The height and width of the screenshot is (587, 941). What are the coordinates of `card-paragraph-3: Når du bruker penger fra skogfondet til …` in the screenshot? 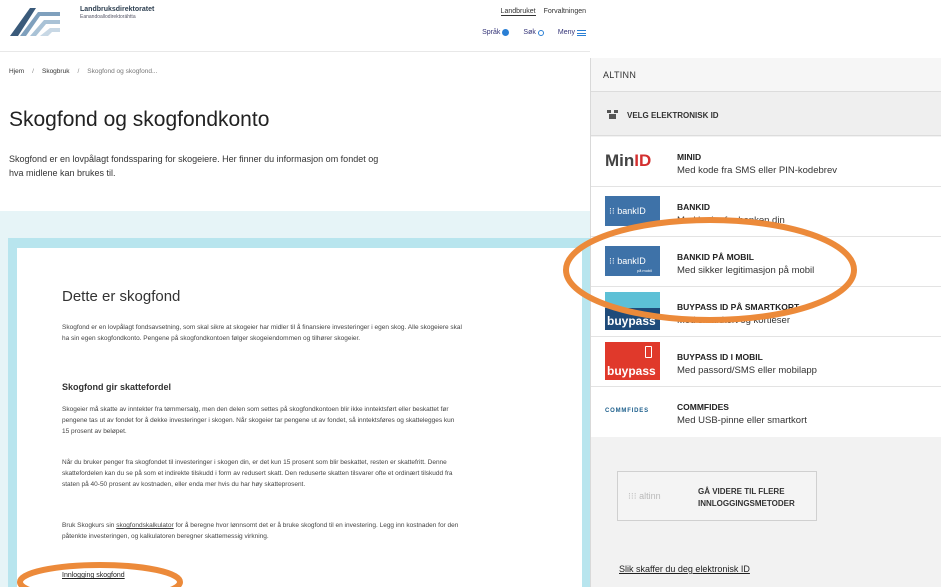 It's located at (257, 473).